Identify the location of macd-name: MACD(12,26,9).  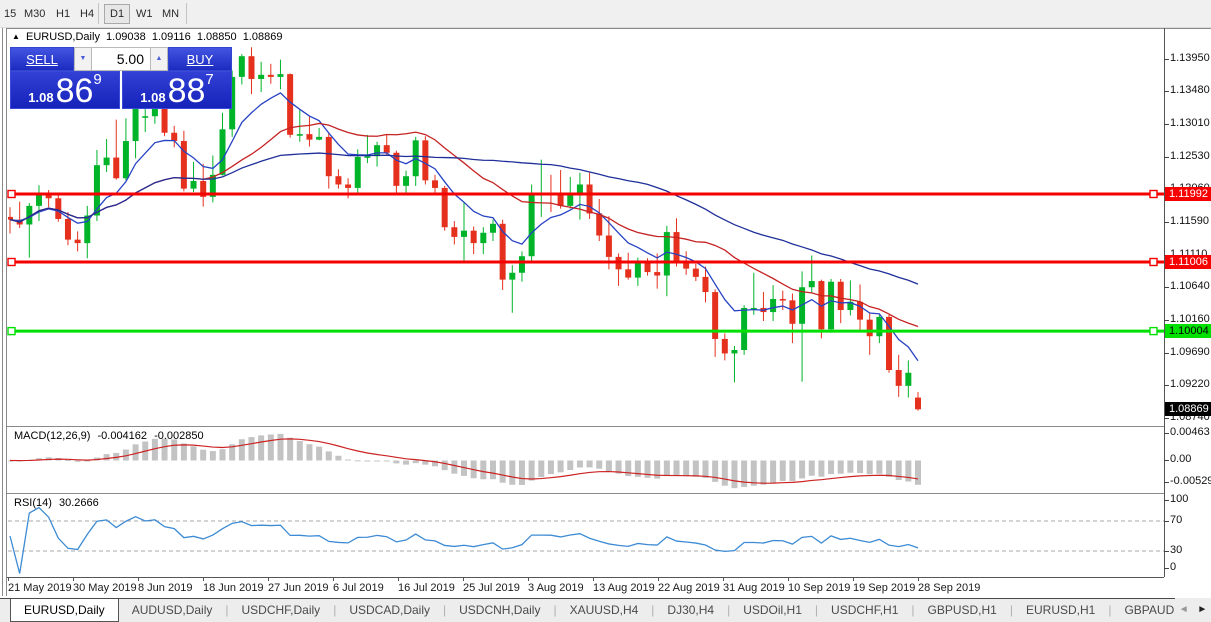
(52, 436).